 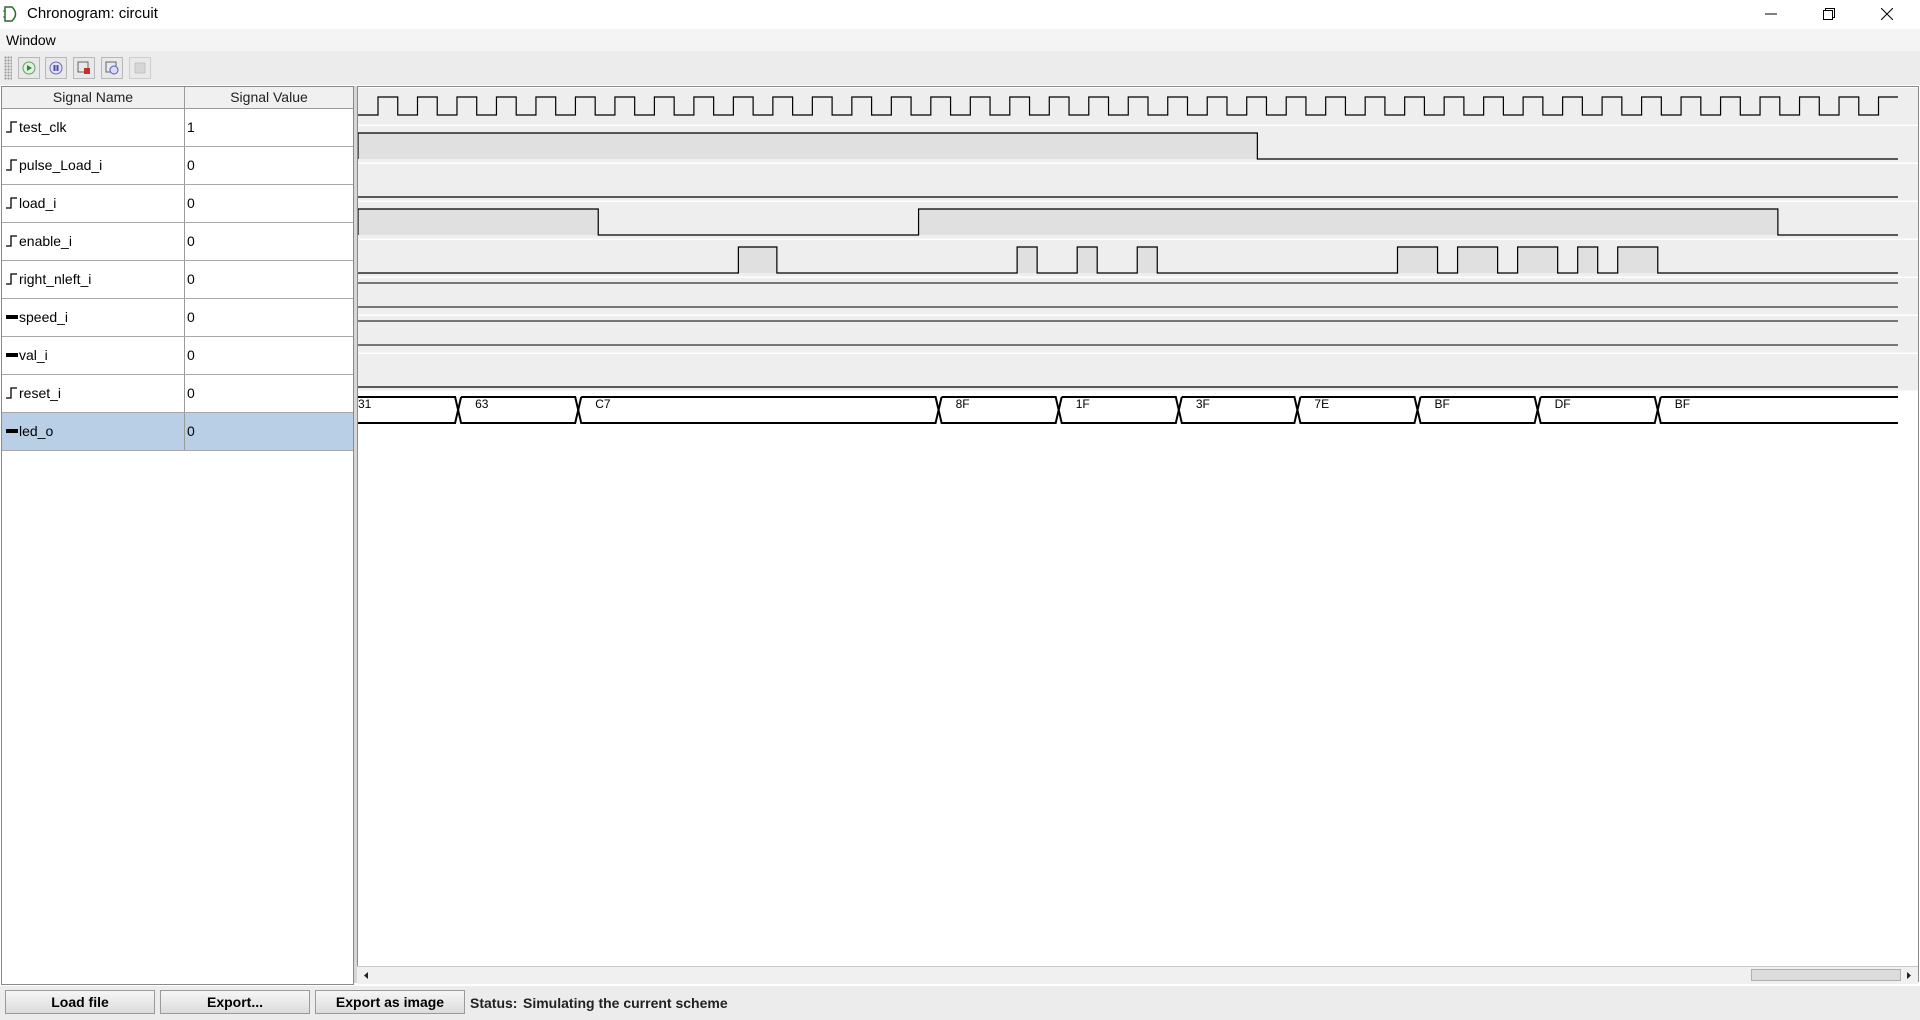 I want to click on restore-icon, so click(x=1829, y=14).